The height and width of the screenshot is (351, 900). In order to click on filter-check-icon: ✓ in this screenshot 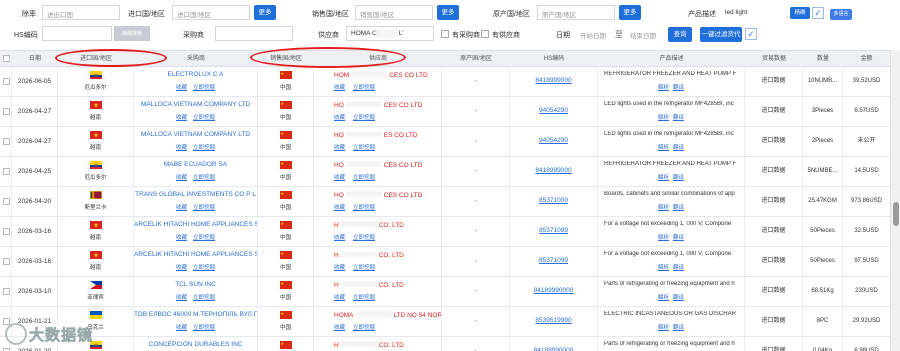, I will do `click(751, 34)`.